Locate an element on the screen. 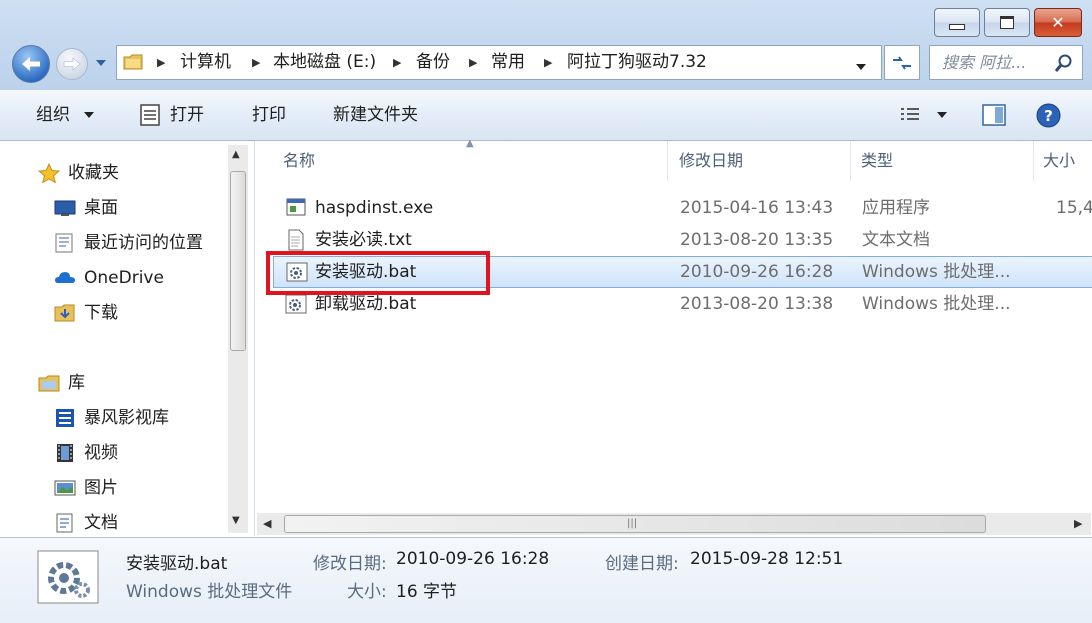 Image resolution: width=1092 pixels, height=623 pixels. file-row: haspdinst.exe 2015-04-16 13:43 应用程序 15,4 is located at coordinates (682, 208).